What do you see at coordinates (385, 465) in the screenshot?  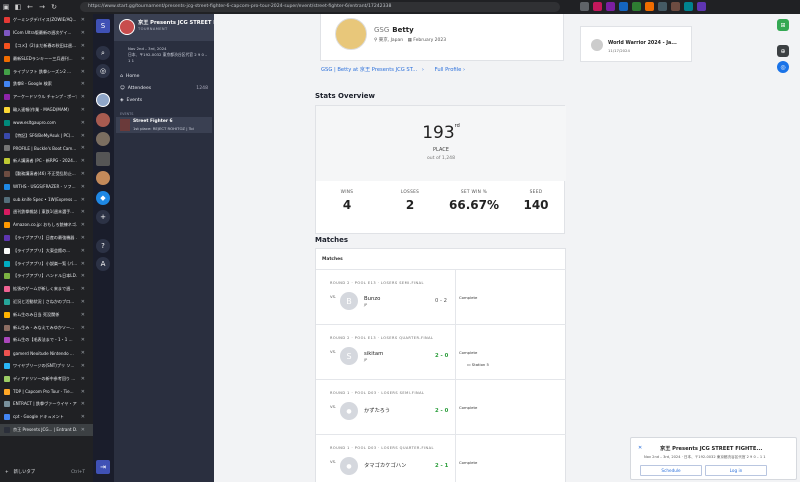 I see `opponent-name: タマゴカケゴハン` at bounding box center [385, 465].